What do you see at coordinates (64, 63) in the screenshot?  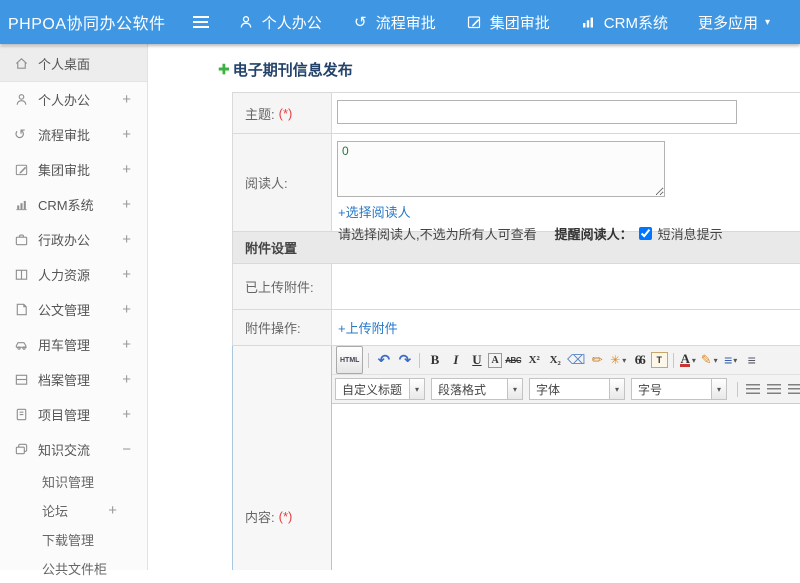 I see `sidebar-item-label: 个人桌面` at bounding box center [64, 63].